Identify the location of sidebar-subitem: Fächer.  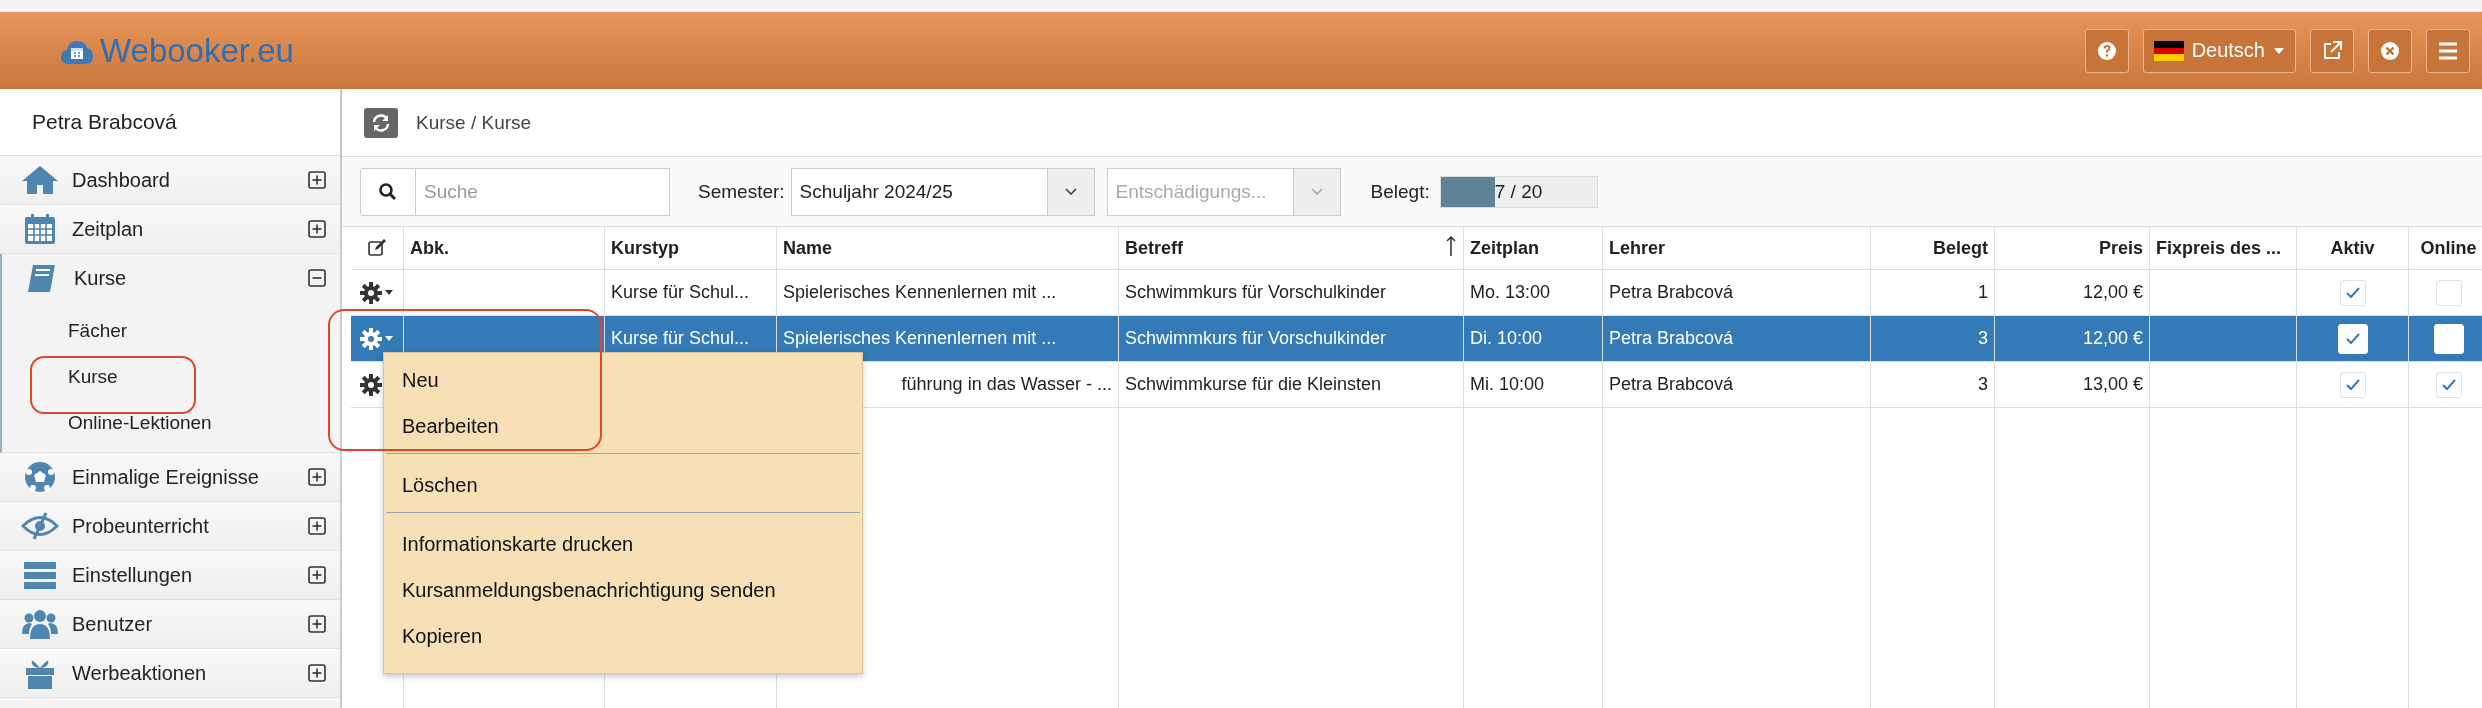
(98, 331).